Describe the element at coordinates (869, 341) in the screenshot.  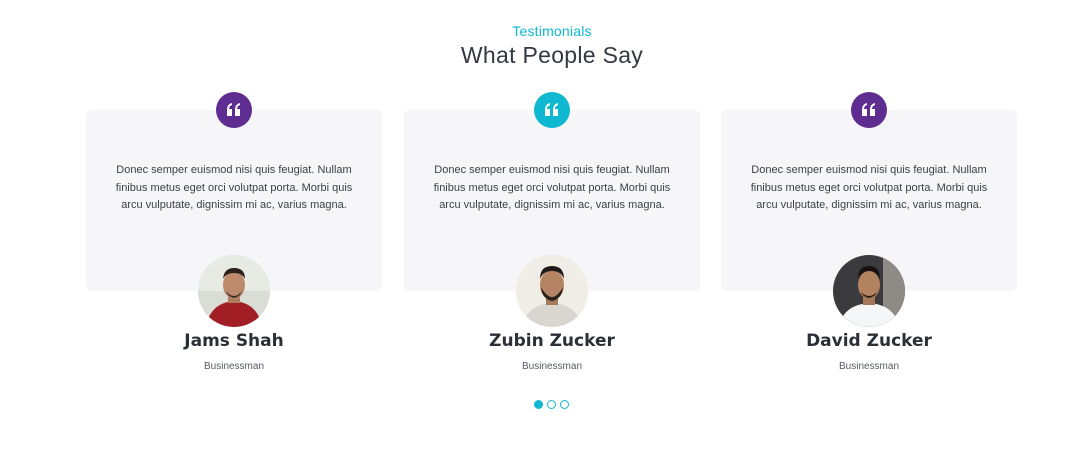
I see `person-name: David Zucker` at that location.